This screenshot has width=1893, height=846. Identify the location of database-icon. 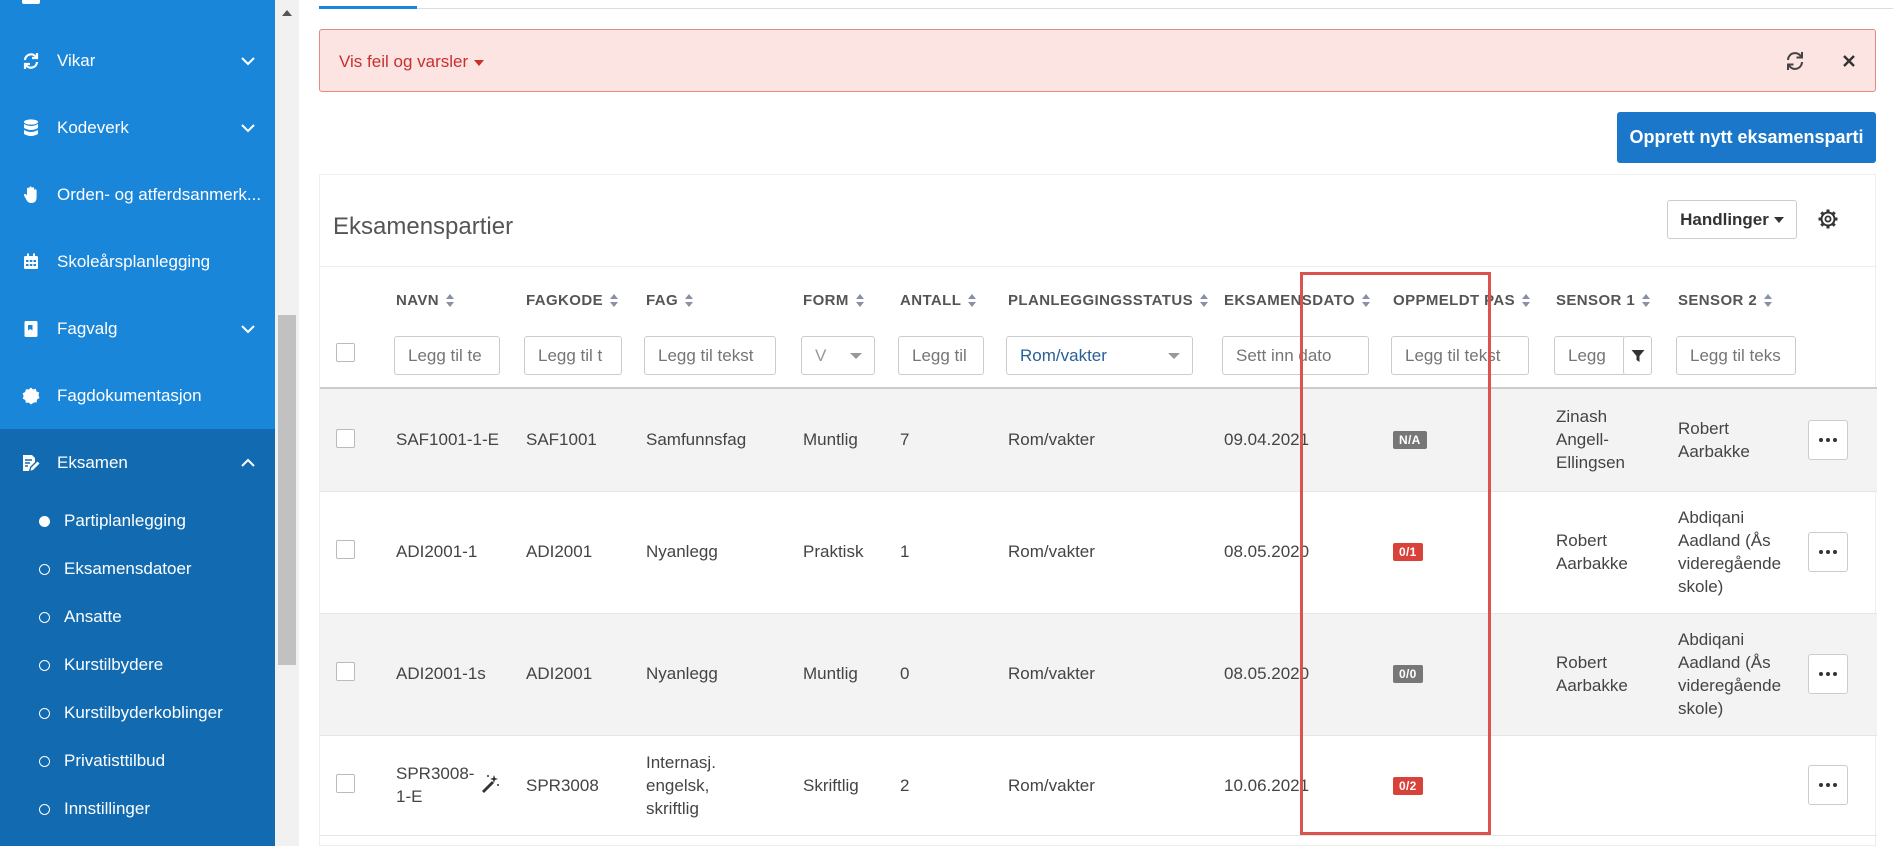
(31, 127).